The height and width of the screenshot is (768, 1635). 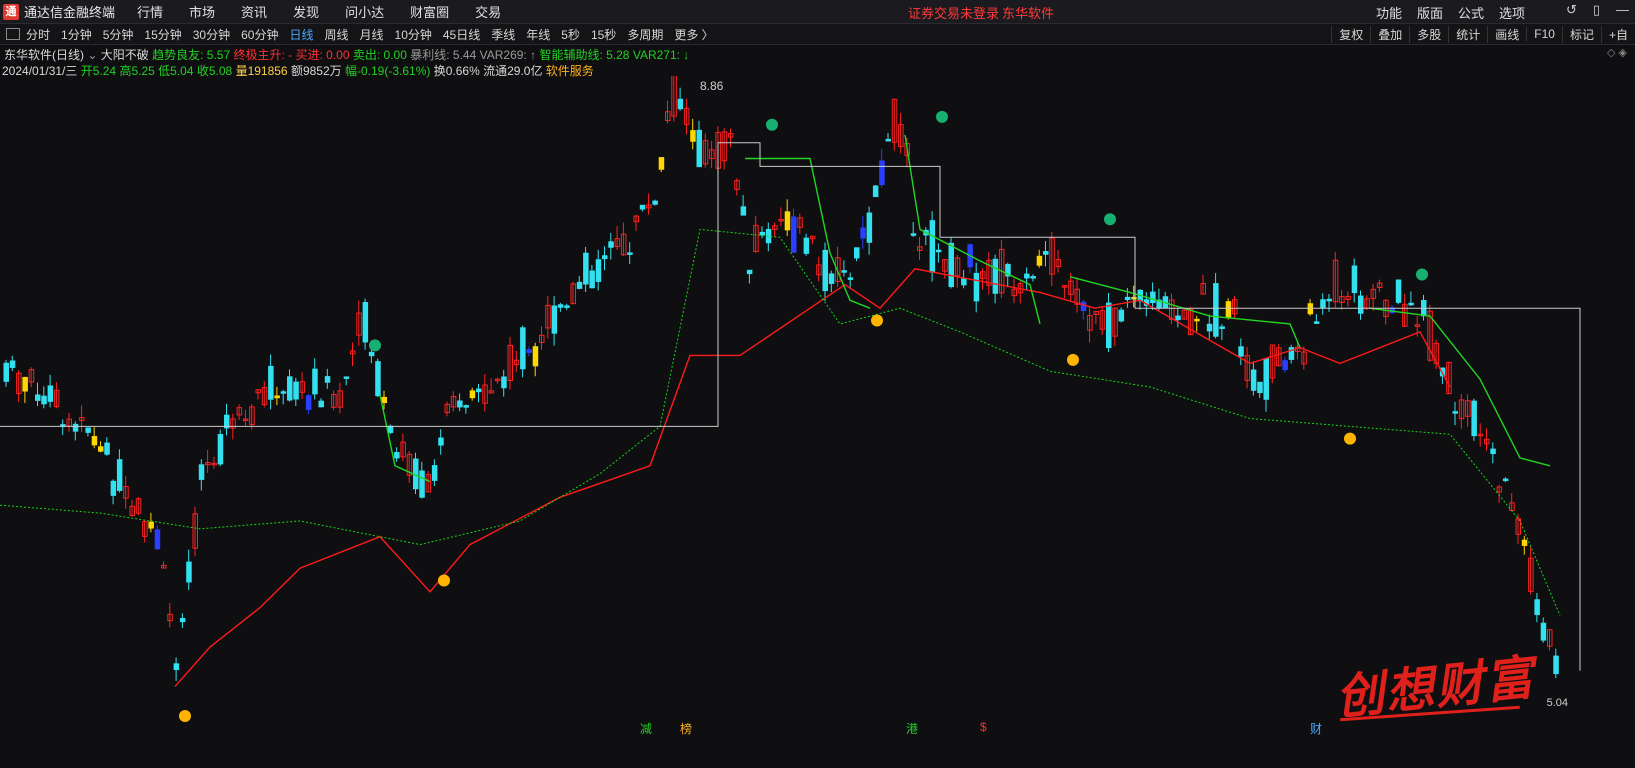 What do you see at coordinates (686, 728) in the screenshot?
I see `marker-bang: 榜` at bounding box center [686, 728].